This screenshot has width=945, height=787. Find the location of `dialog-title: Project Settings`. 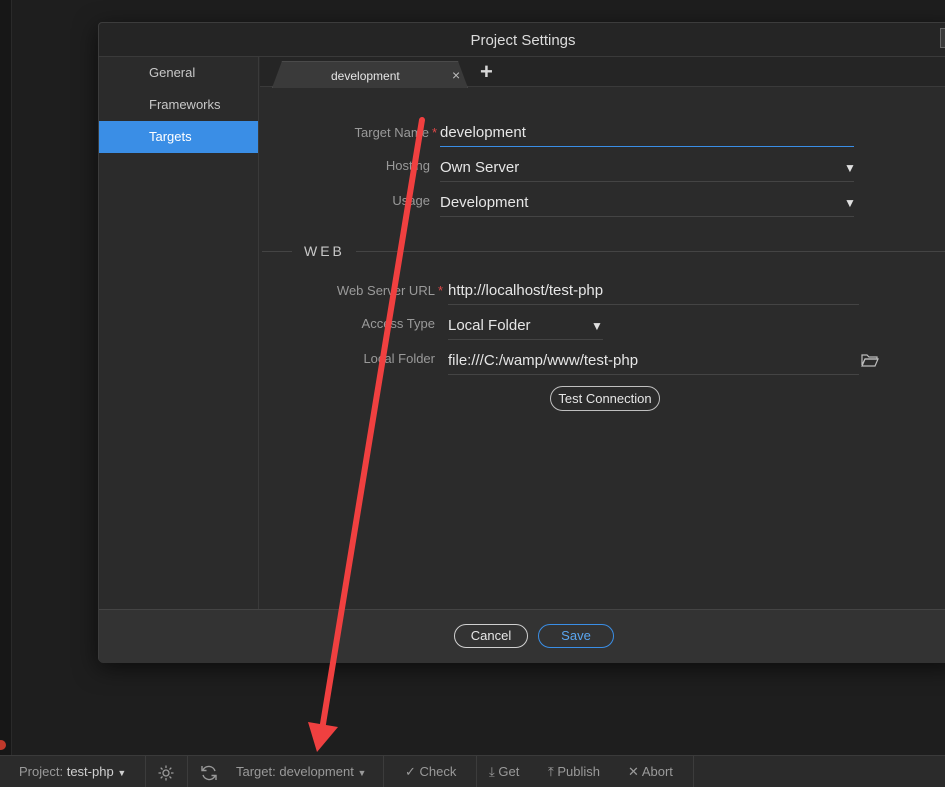

dialog-title: Project Settings is located at coordinates (523, 40).